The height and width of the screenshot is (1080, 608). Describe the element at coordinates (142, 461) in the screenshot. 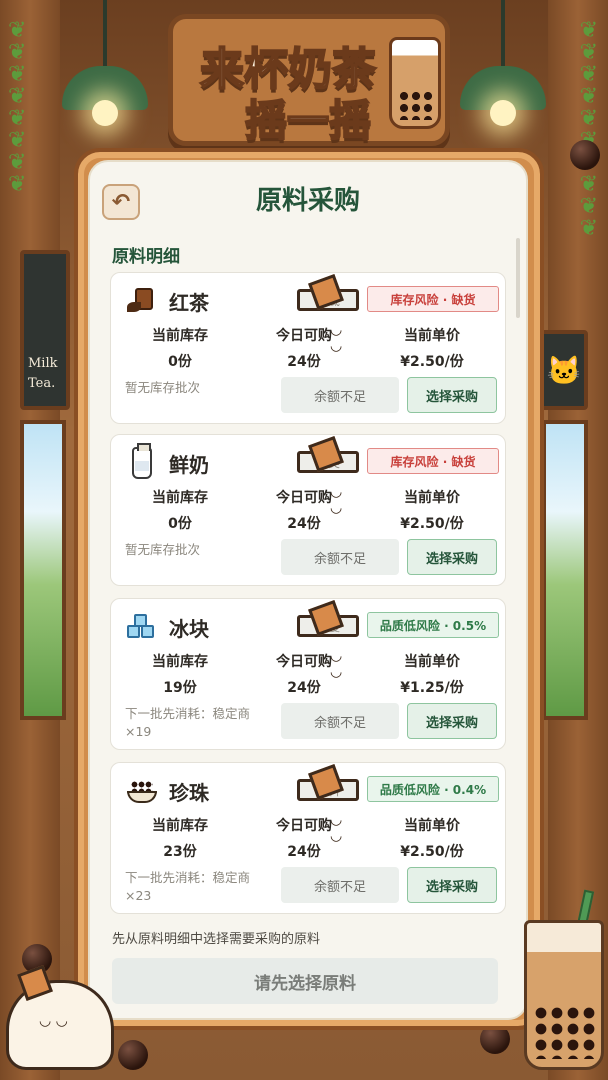

I see `milk-bottle-icon` at that location.